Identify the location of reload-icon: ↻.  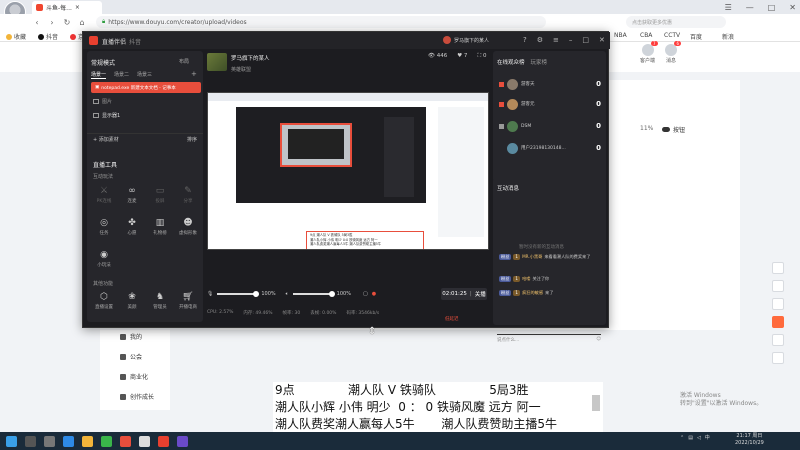
(67, 22).